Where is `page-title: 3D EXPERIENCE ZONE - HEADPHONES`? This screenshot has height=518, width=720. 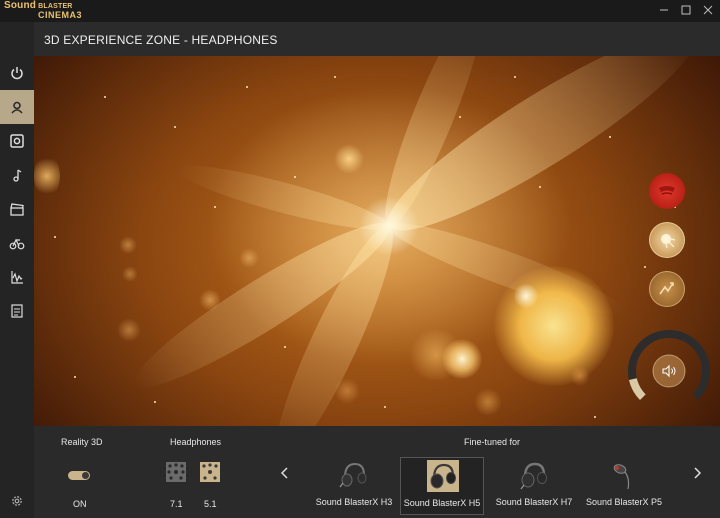
page-title: 3D EXPERIENCE ZONE - HEADPHONES is located at coordinates (161, 40).